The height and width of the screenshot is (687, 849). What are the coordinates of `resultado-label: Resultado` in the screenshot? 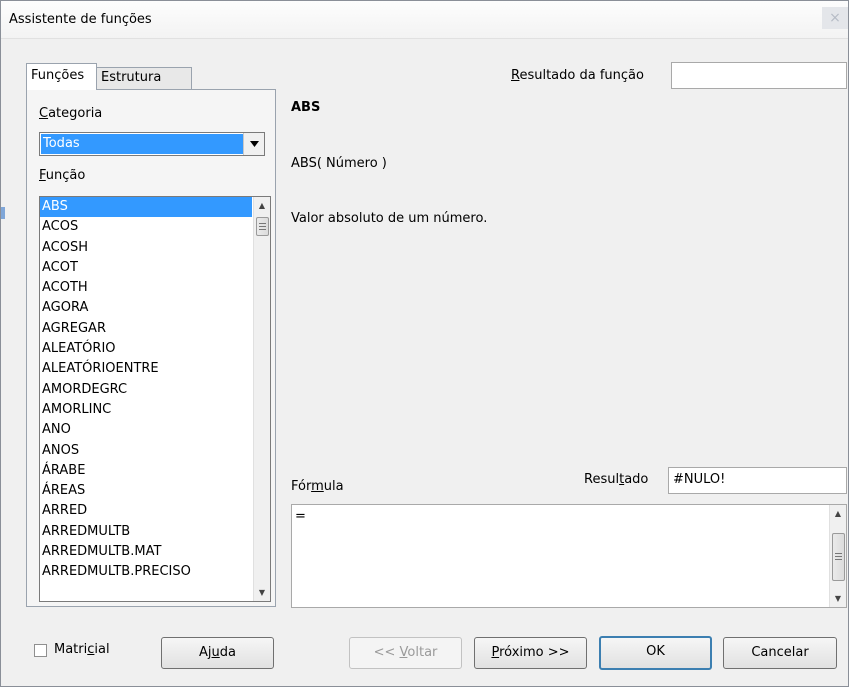 It's located at (616, 479).